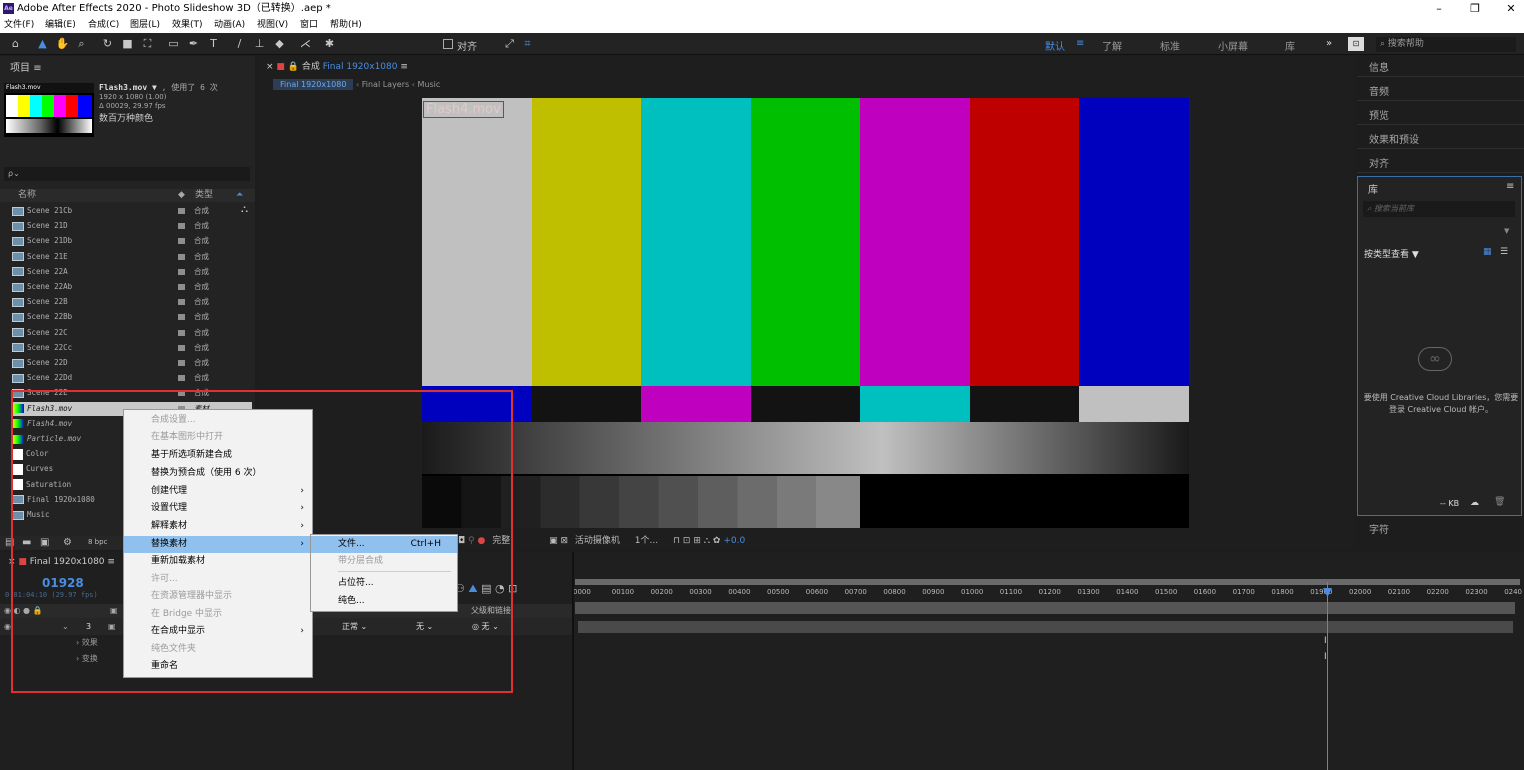 The width and height of the screenshot is (1524, 770). Describe the element at coordinates (15, 44) in the screenshot. I see `home-icon: ⌂` at that location.